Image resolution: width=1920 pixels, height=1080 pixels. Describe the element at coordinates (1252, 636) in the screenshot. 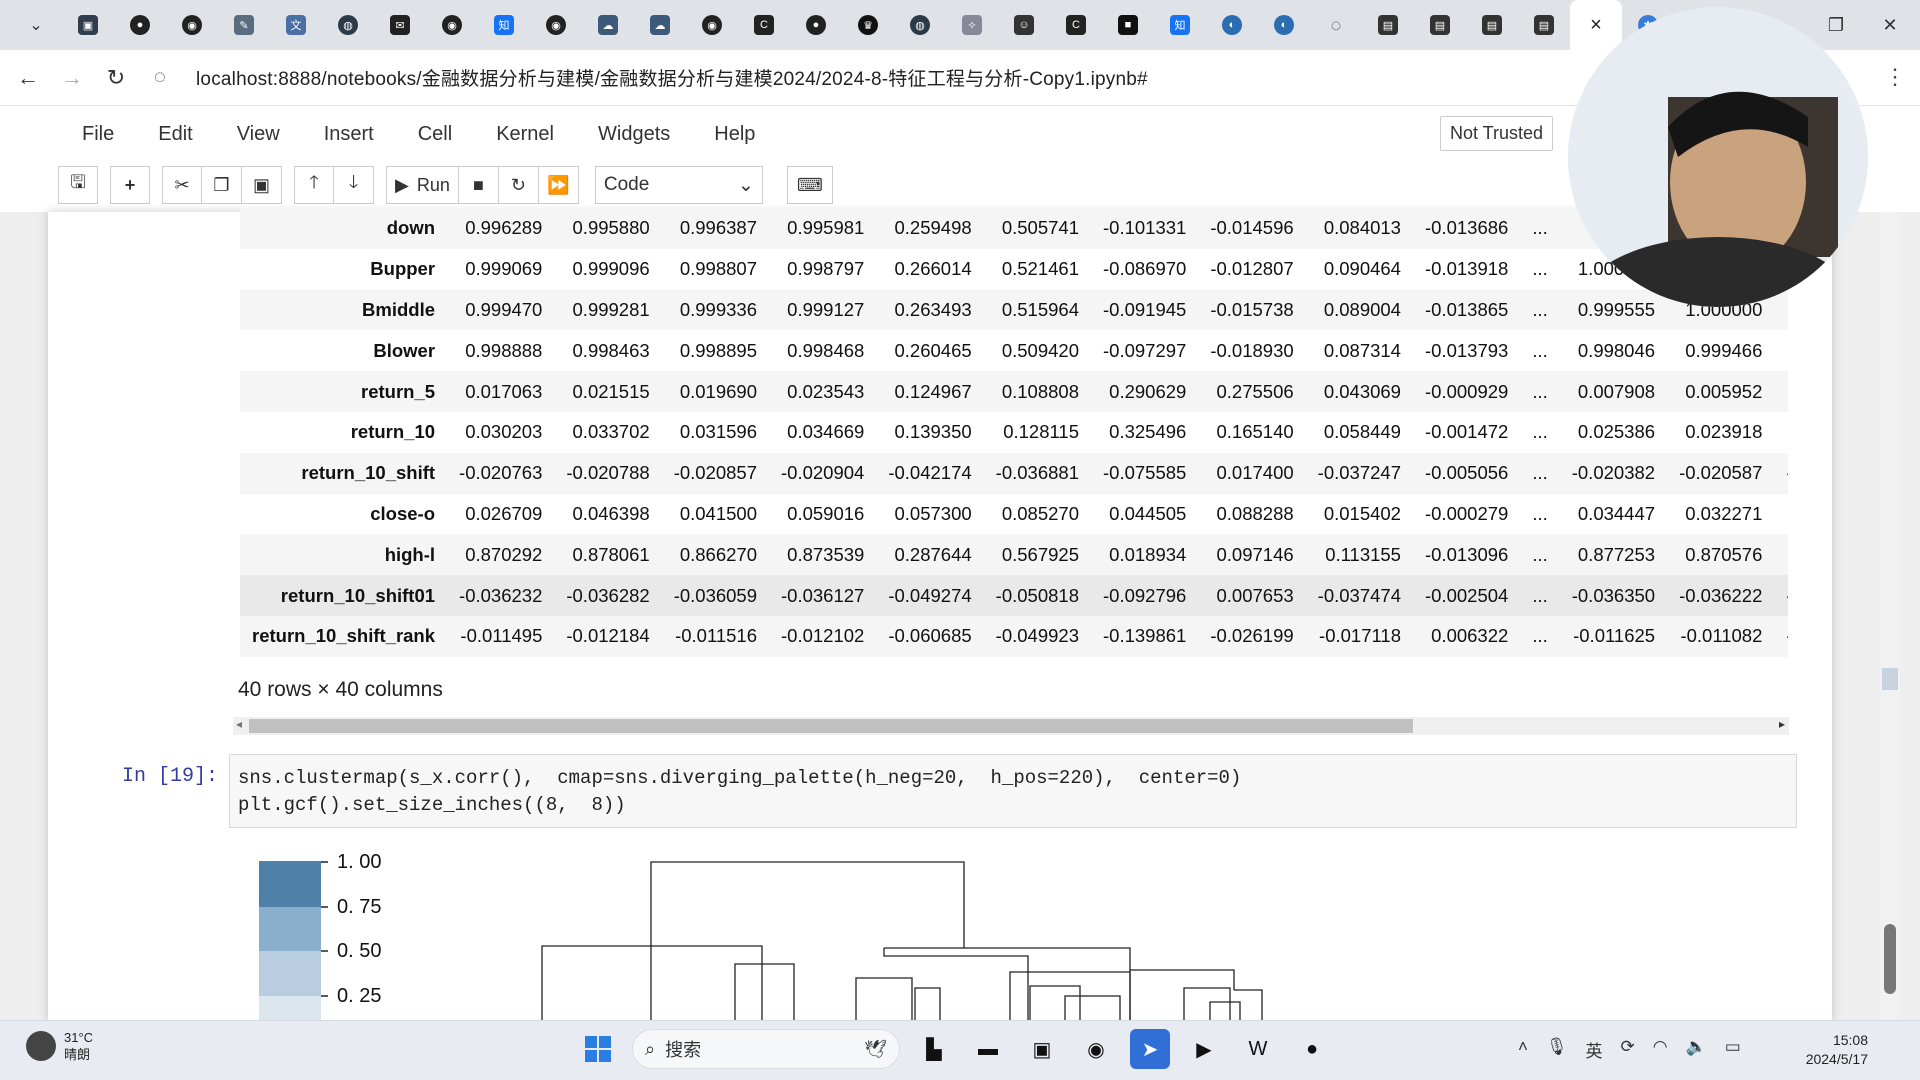

I see `table-cell: -0.026199` at that location.